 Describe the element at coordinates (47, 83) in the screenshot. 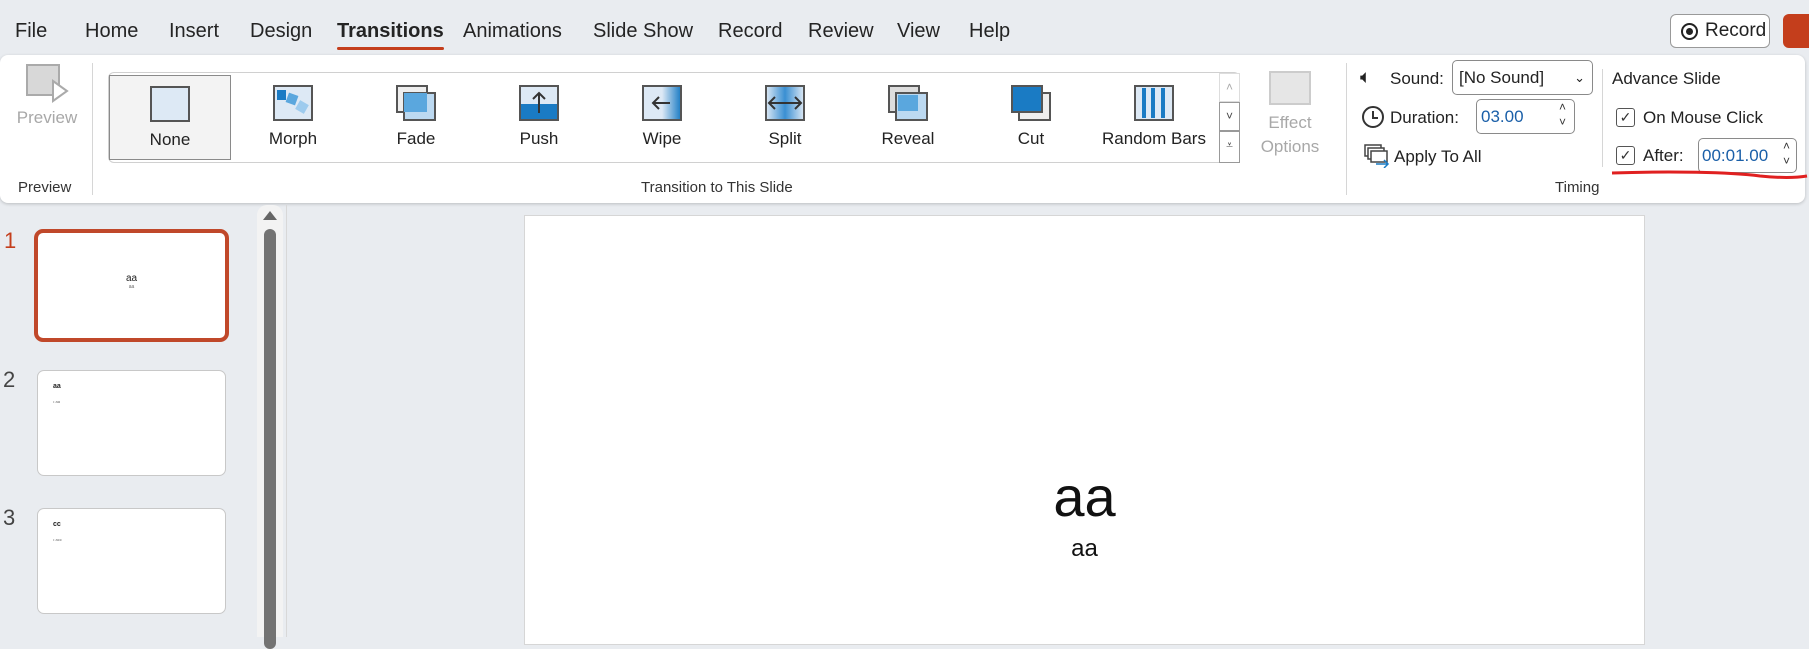

I see `preview-icon` at that location.